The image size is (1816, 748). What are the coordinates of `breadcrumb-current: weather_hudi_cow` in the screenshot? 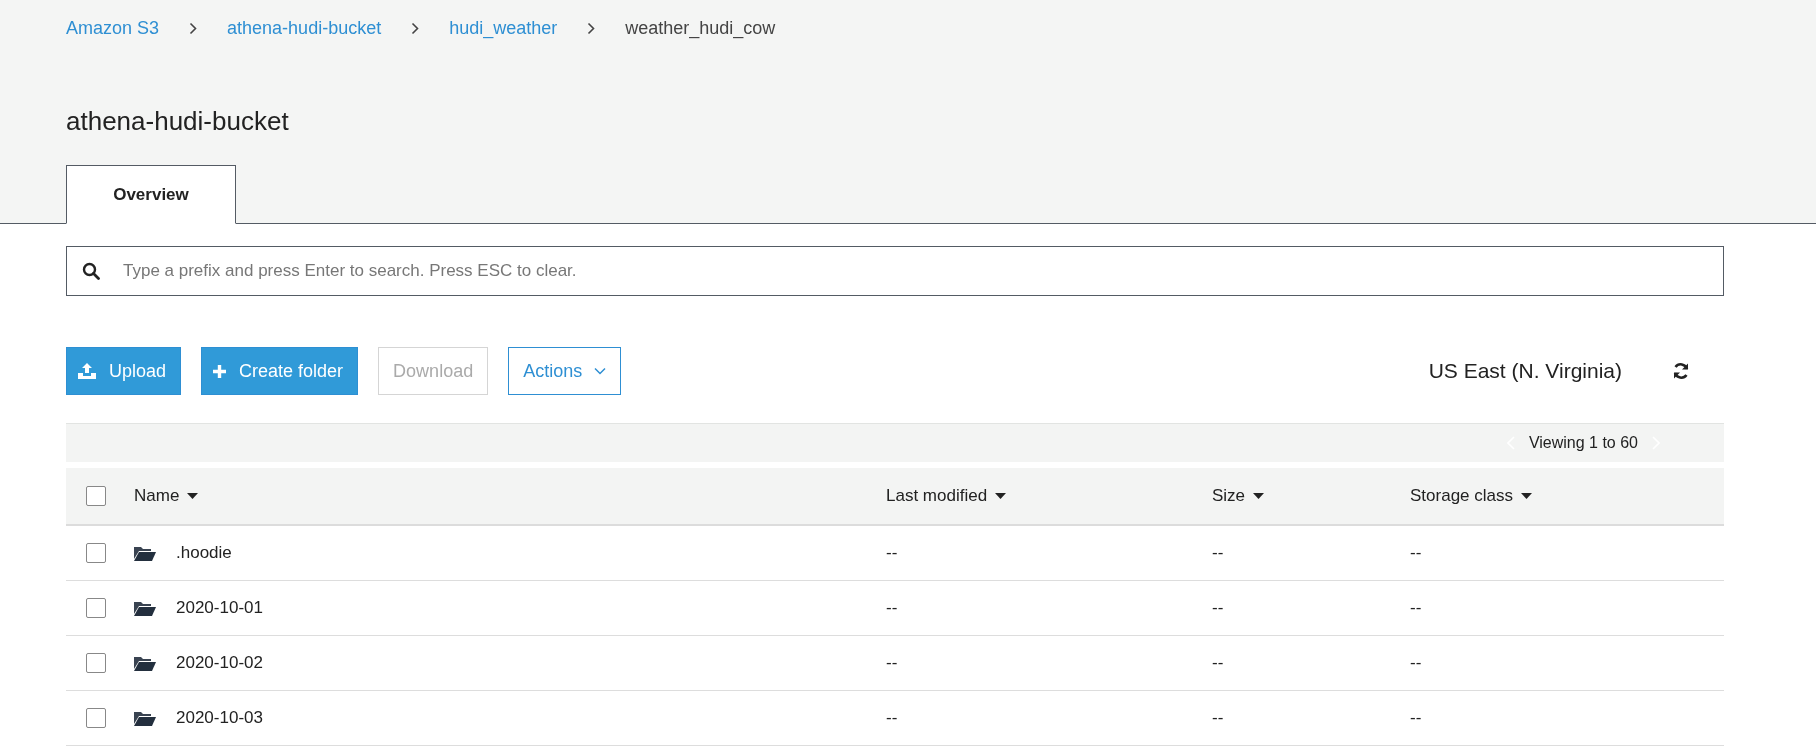 It's located at (700, 28).